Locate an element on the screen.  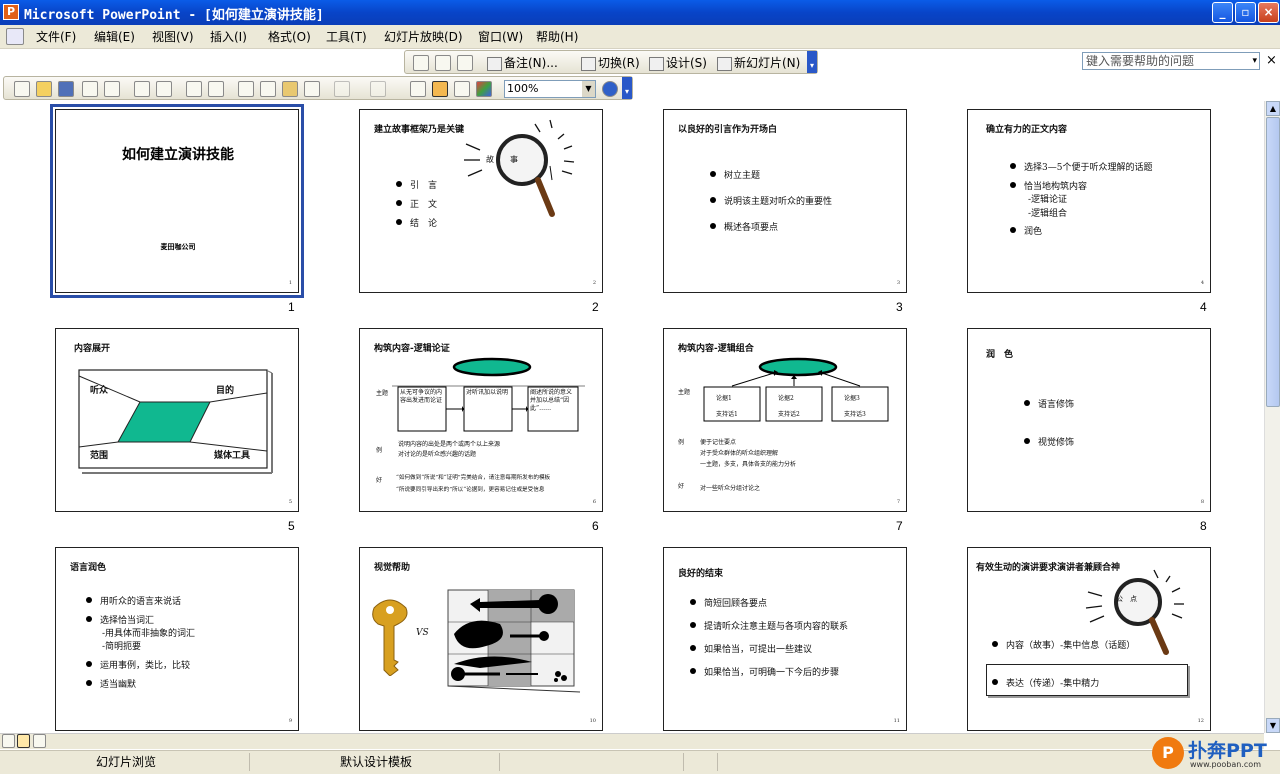
key-icon is located at coordinates (390, 637).